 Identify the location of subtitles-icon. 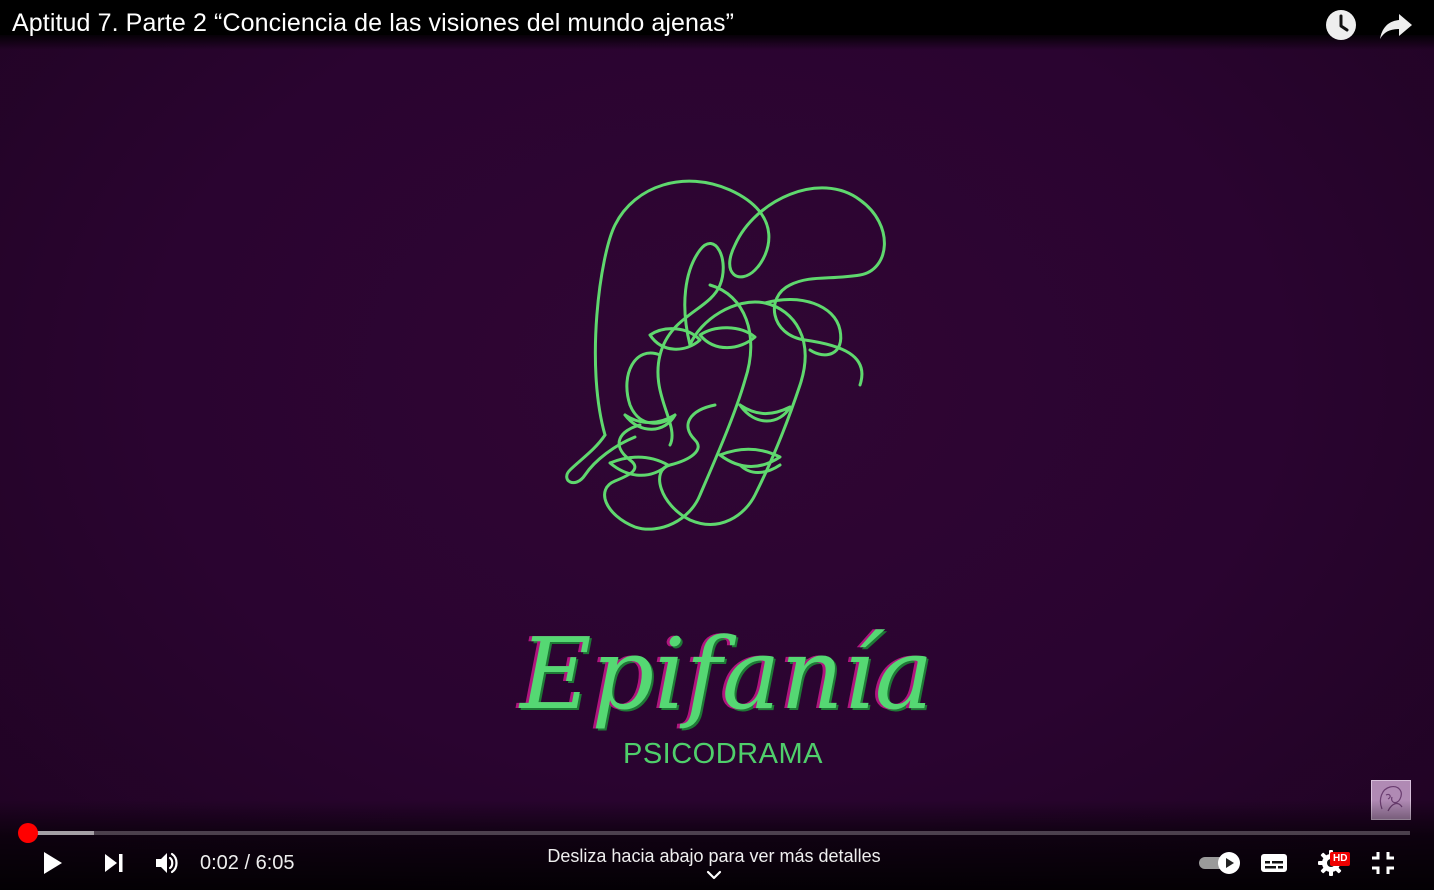
(1274, 863).